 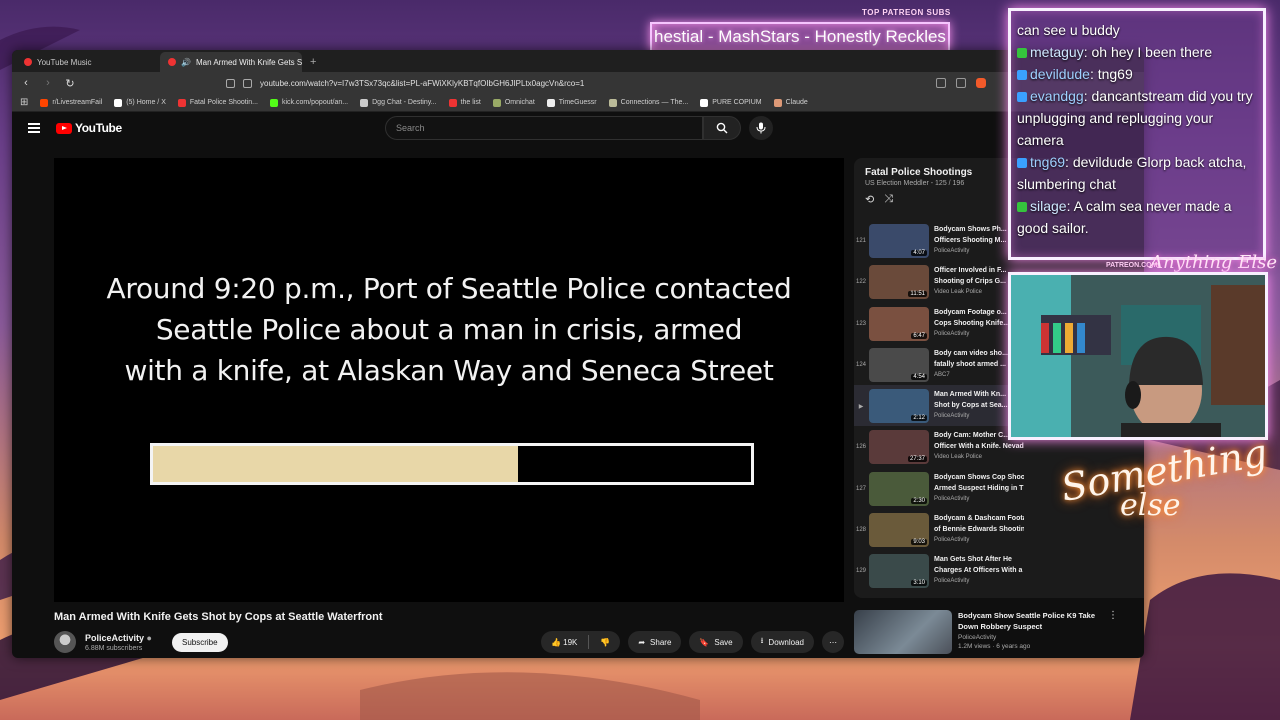 I want to click on youtube-header: YouTube Search, so click(x=578, y=128).